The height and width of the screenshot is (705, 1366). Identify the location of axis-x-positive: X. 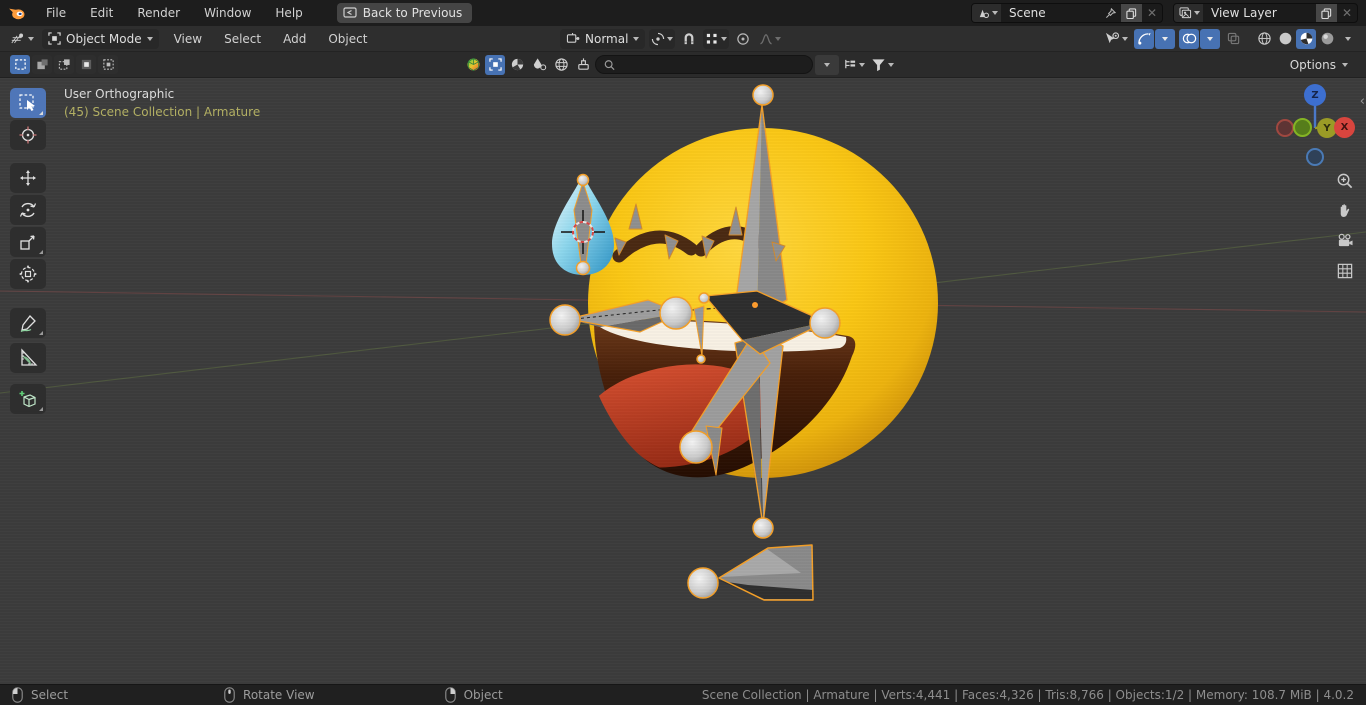
(1344, 127).